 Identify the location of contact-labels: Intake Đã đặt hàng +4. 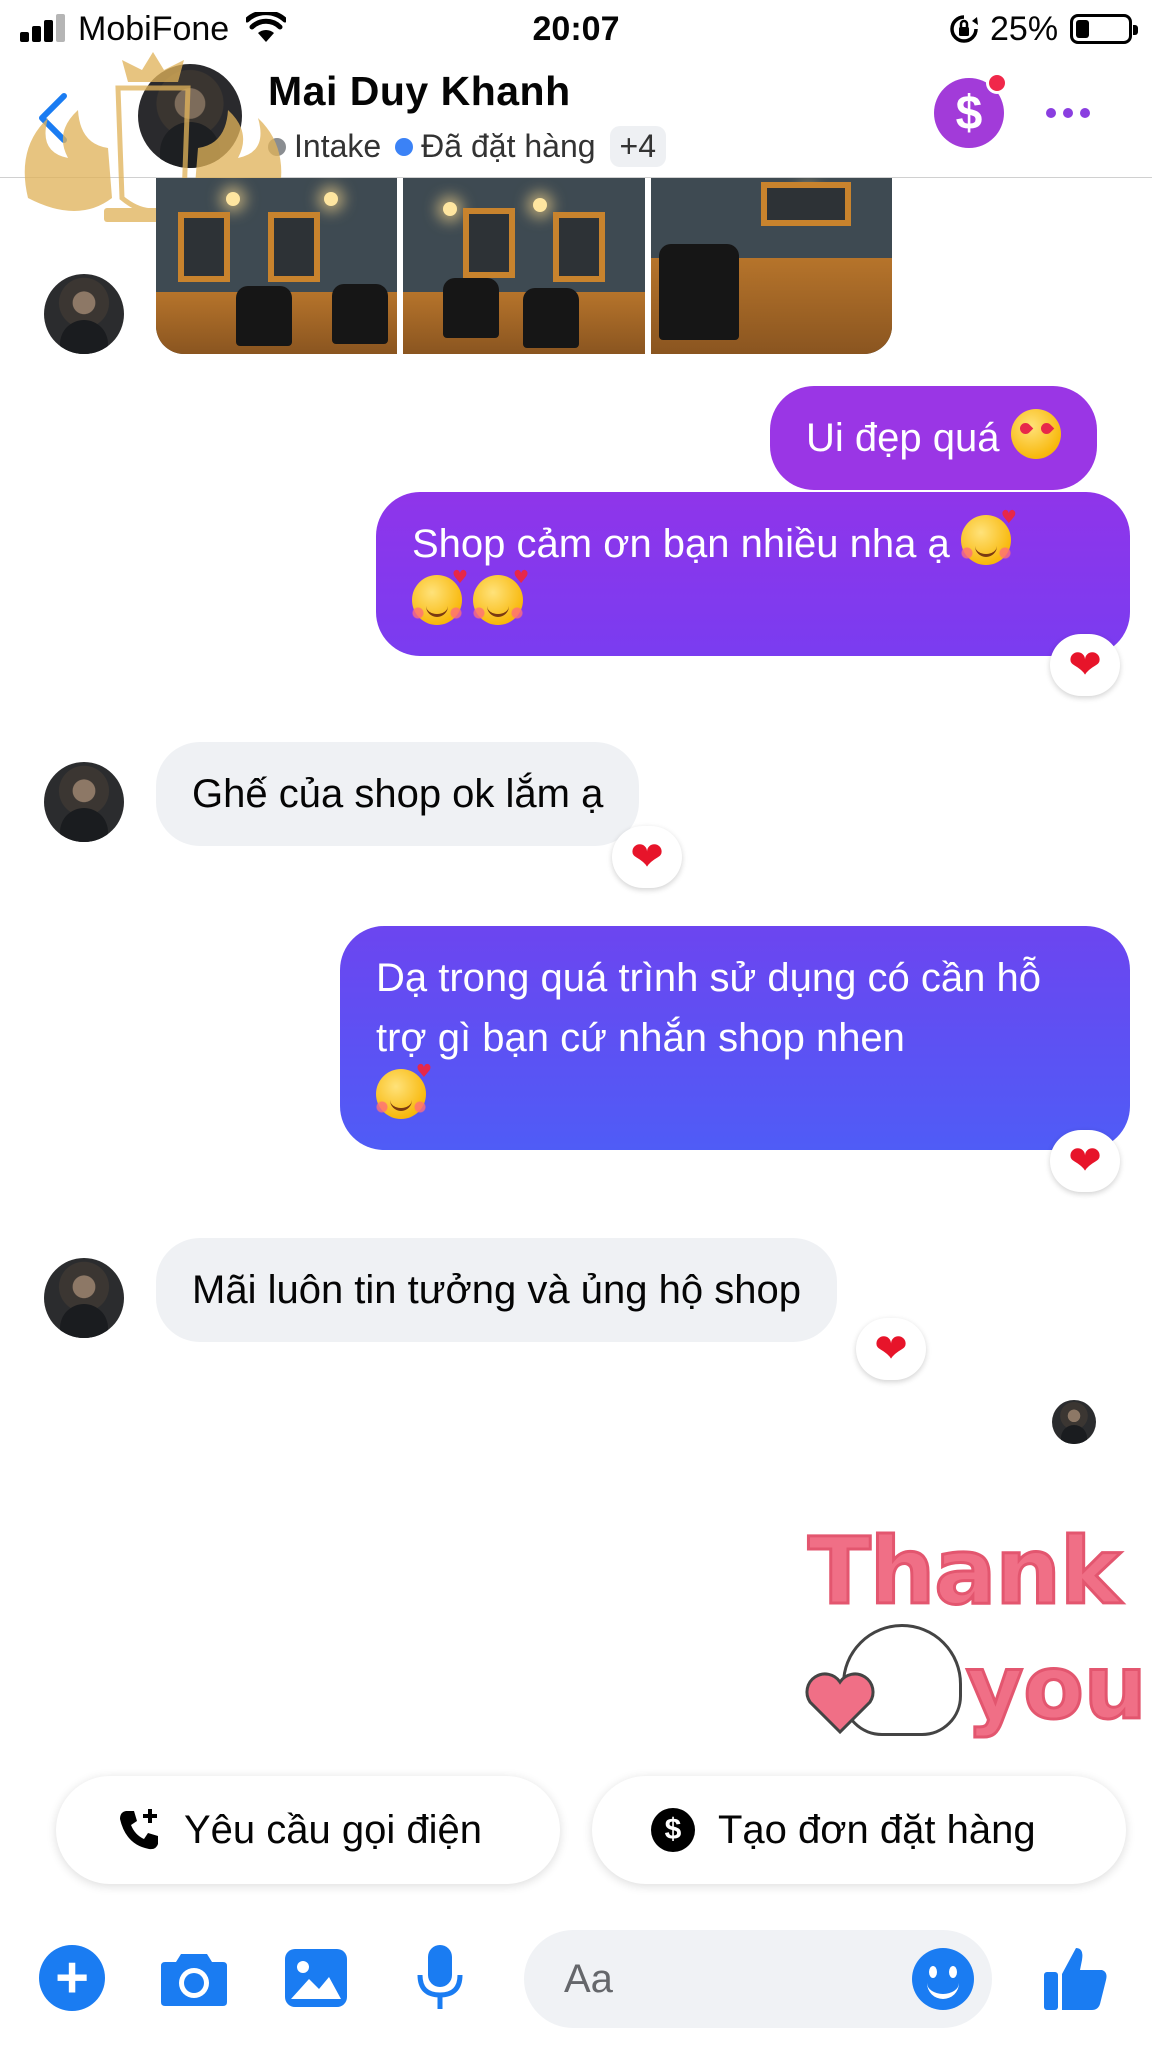
(467, 146).